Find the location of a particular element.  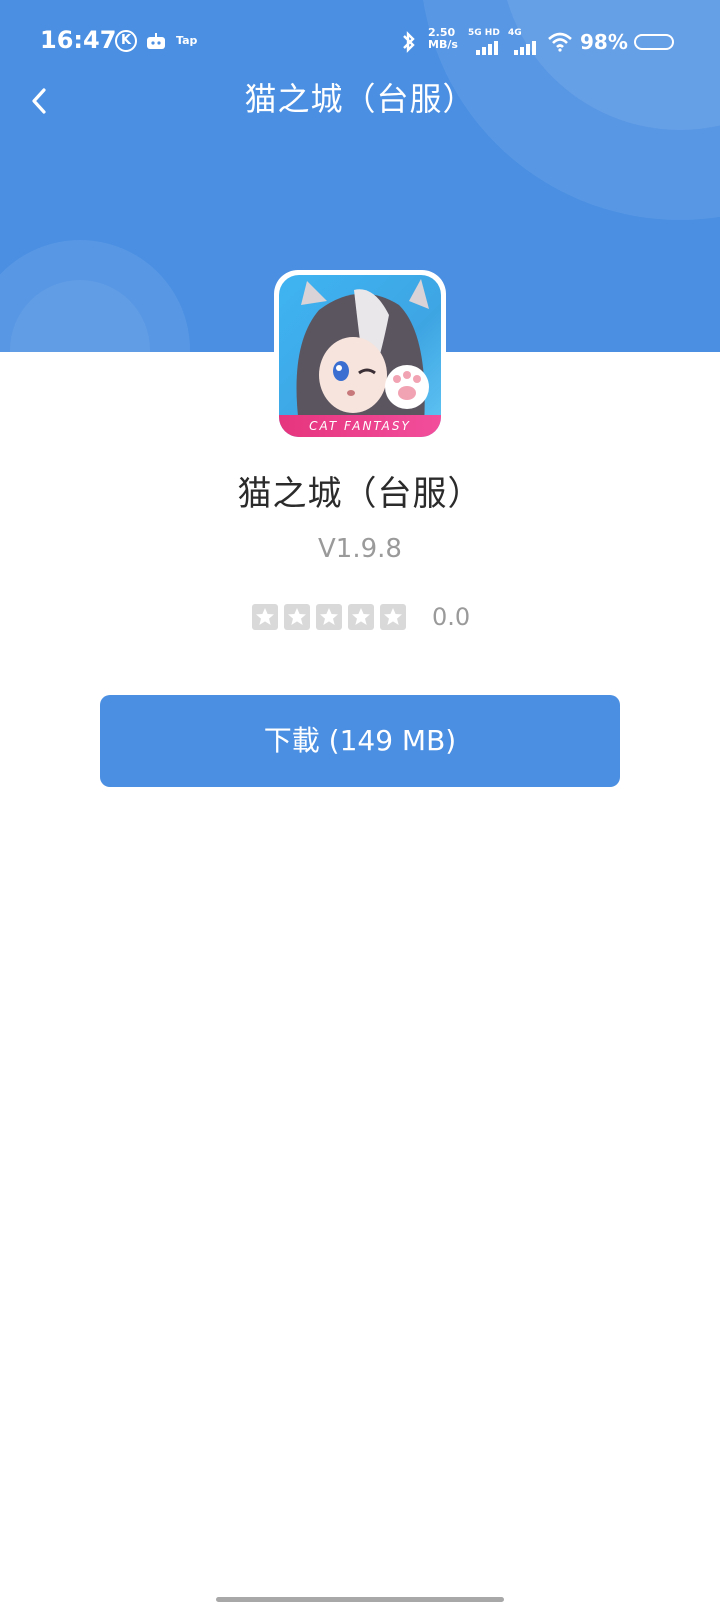

bluetooth-icon is located at coordinates (409, 42).